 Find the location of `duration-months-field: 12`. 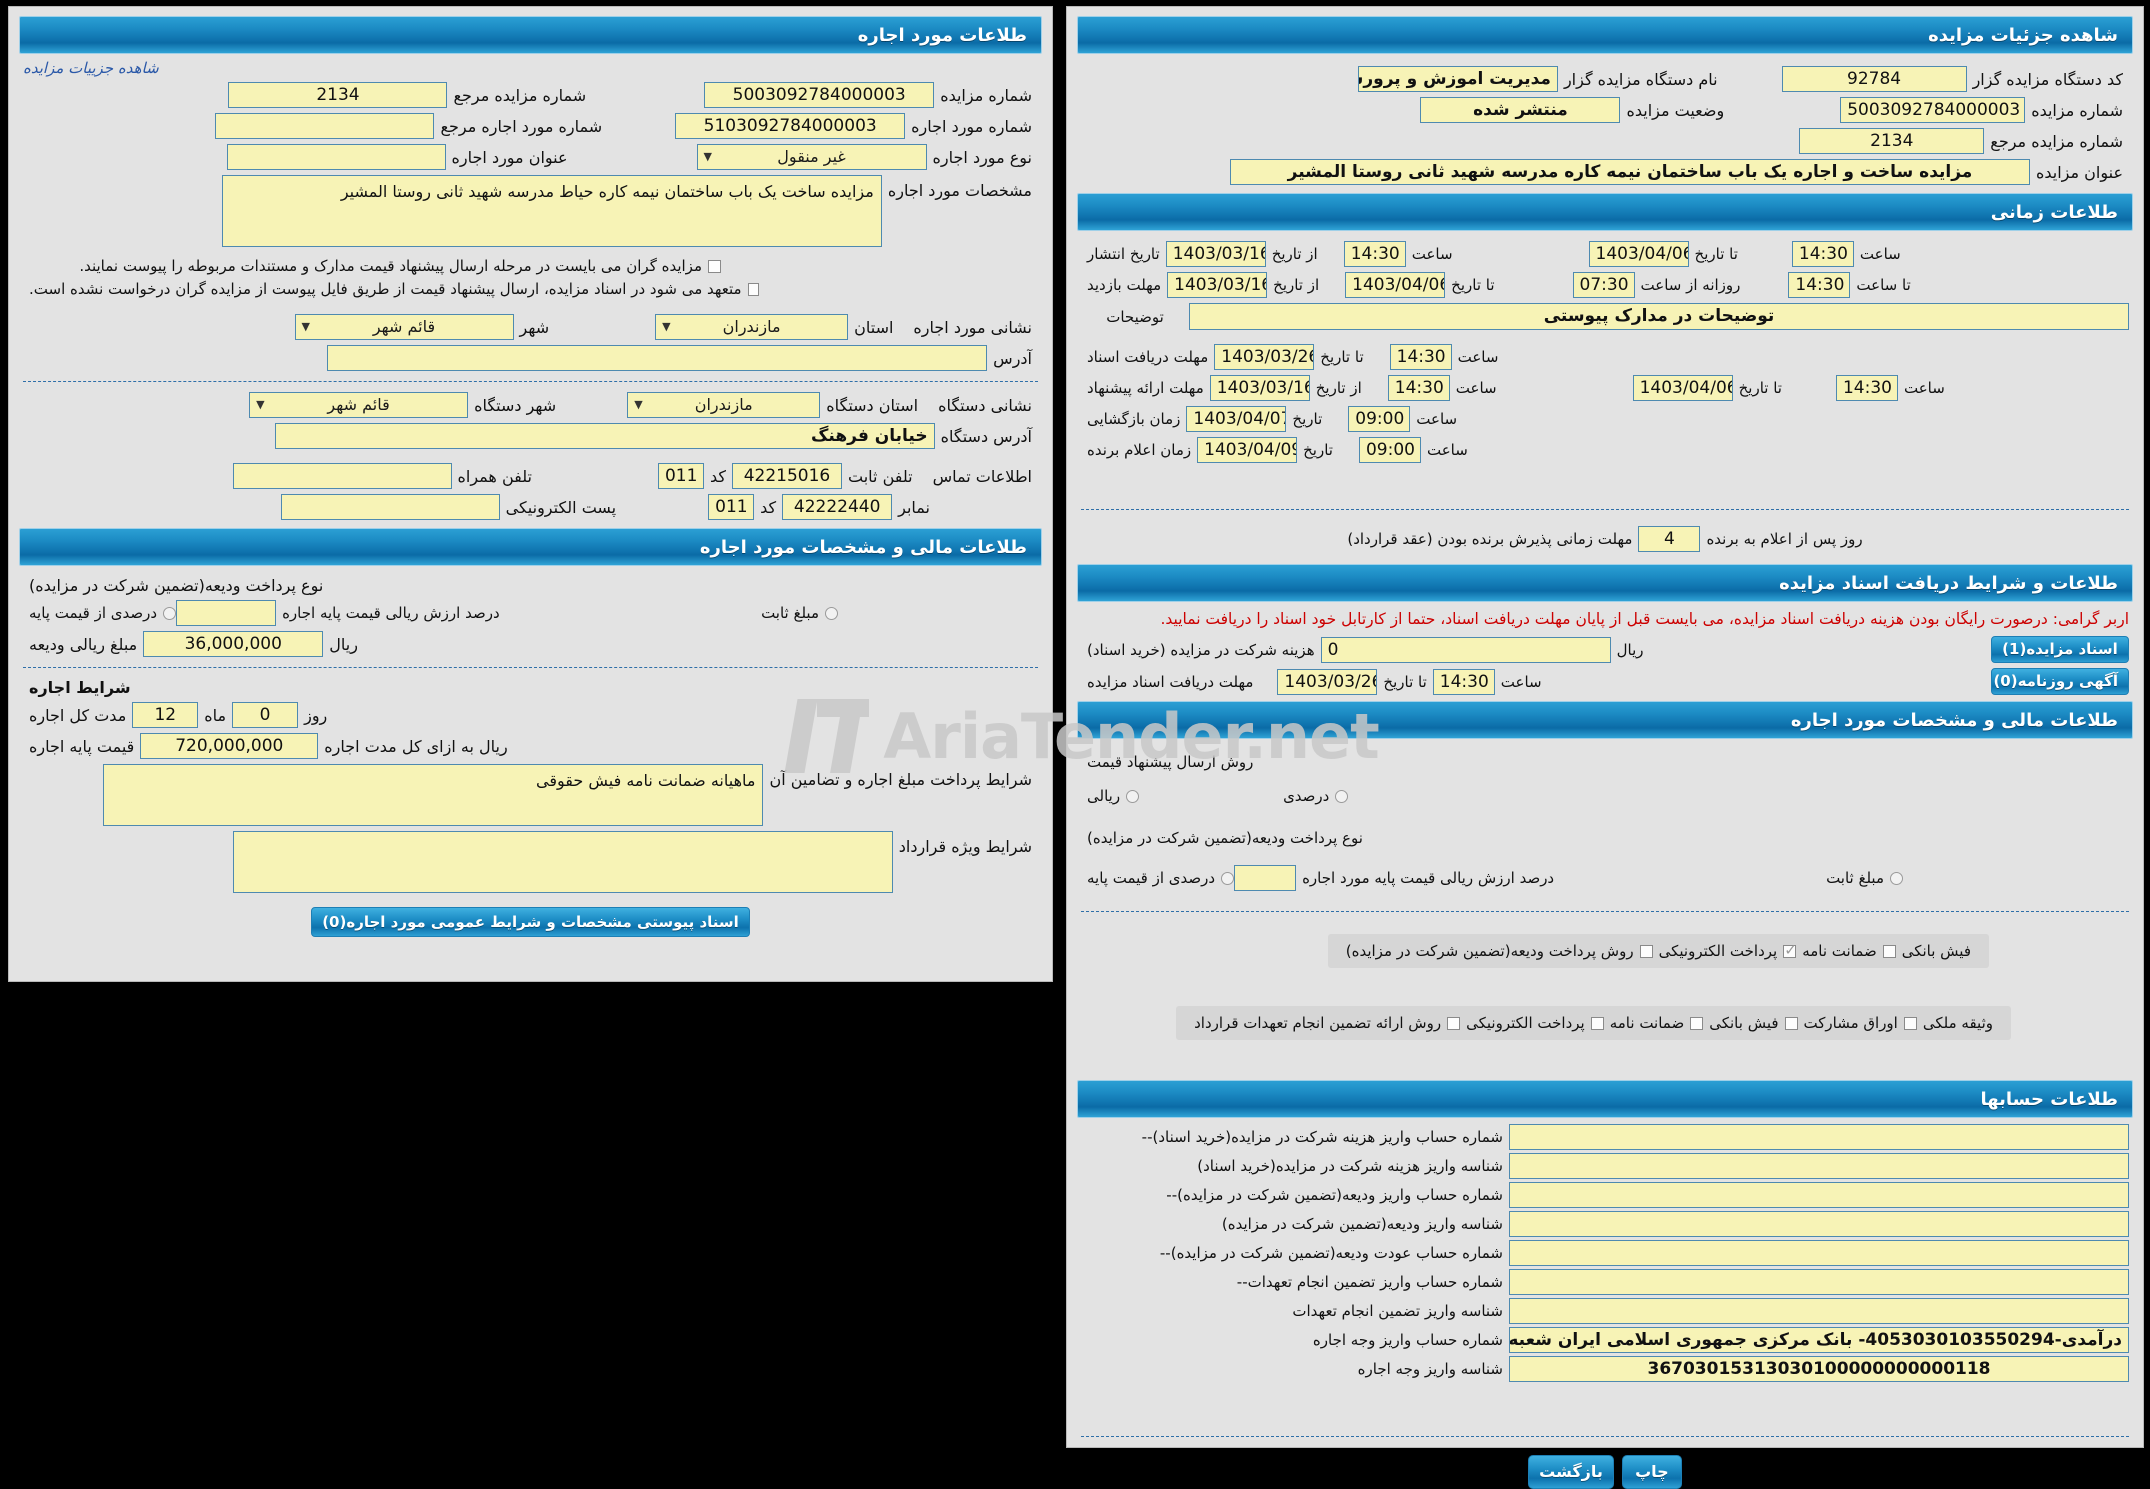

duration-months-field: 12 is located at coordinates (165, 715).